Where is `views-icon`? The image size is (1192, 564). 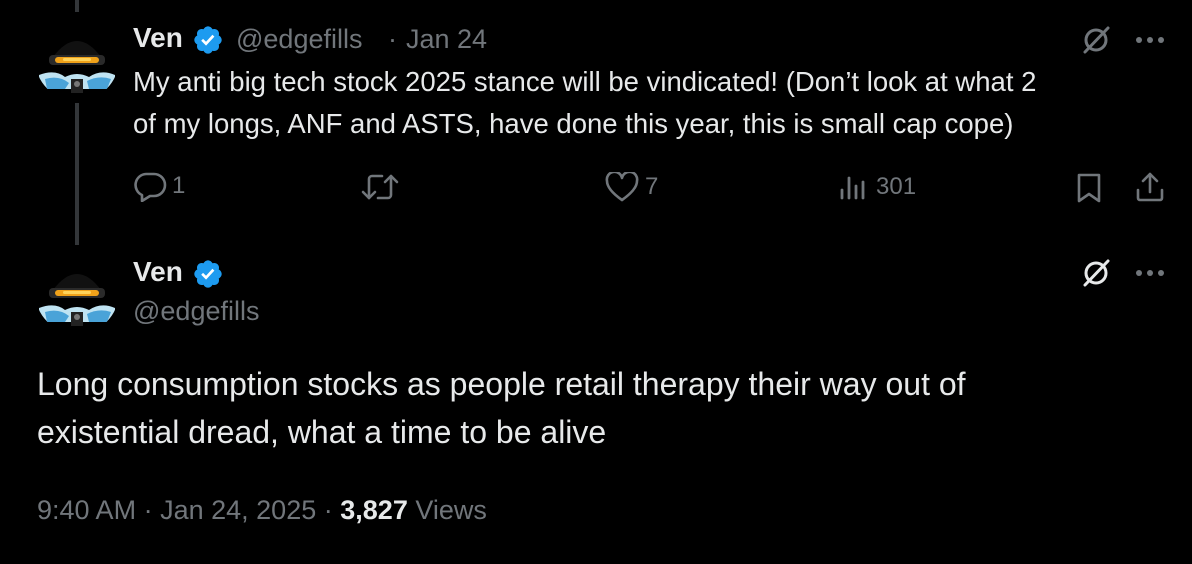
views-icon is located at coordinates (852, 188).